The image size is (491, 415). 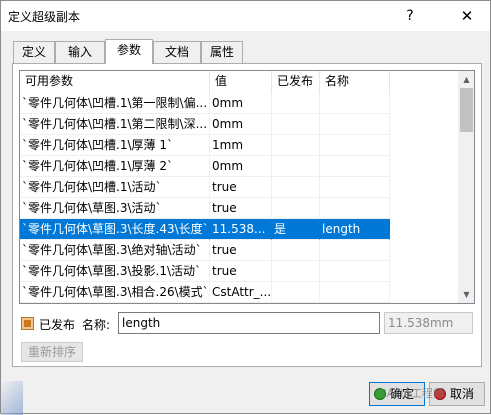 What do you see at coordinates (466, 294) in the screenshot?
I see `scroll-down-icon: ▼` at bounding box center [466, 294].